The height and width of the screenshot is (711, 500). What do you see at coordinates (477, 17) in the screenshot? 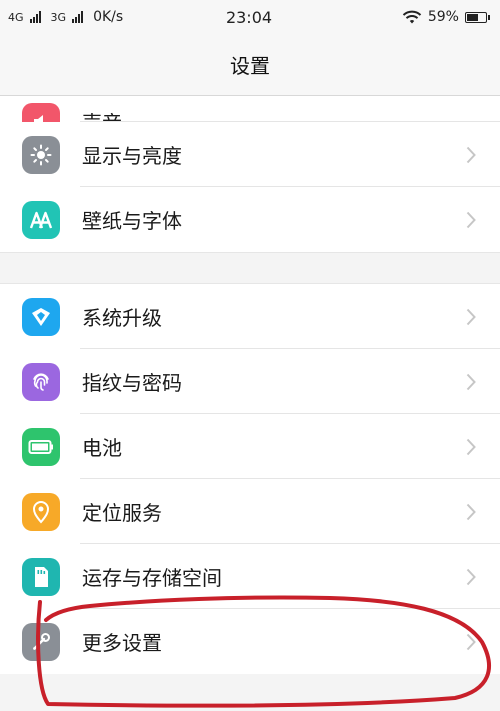
I see `battery-status-icon` at bounding box center [477, 17].